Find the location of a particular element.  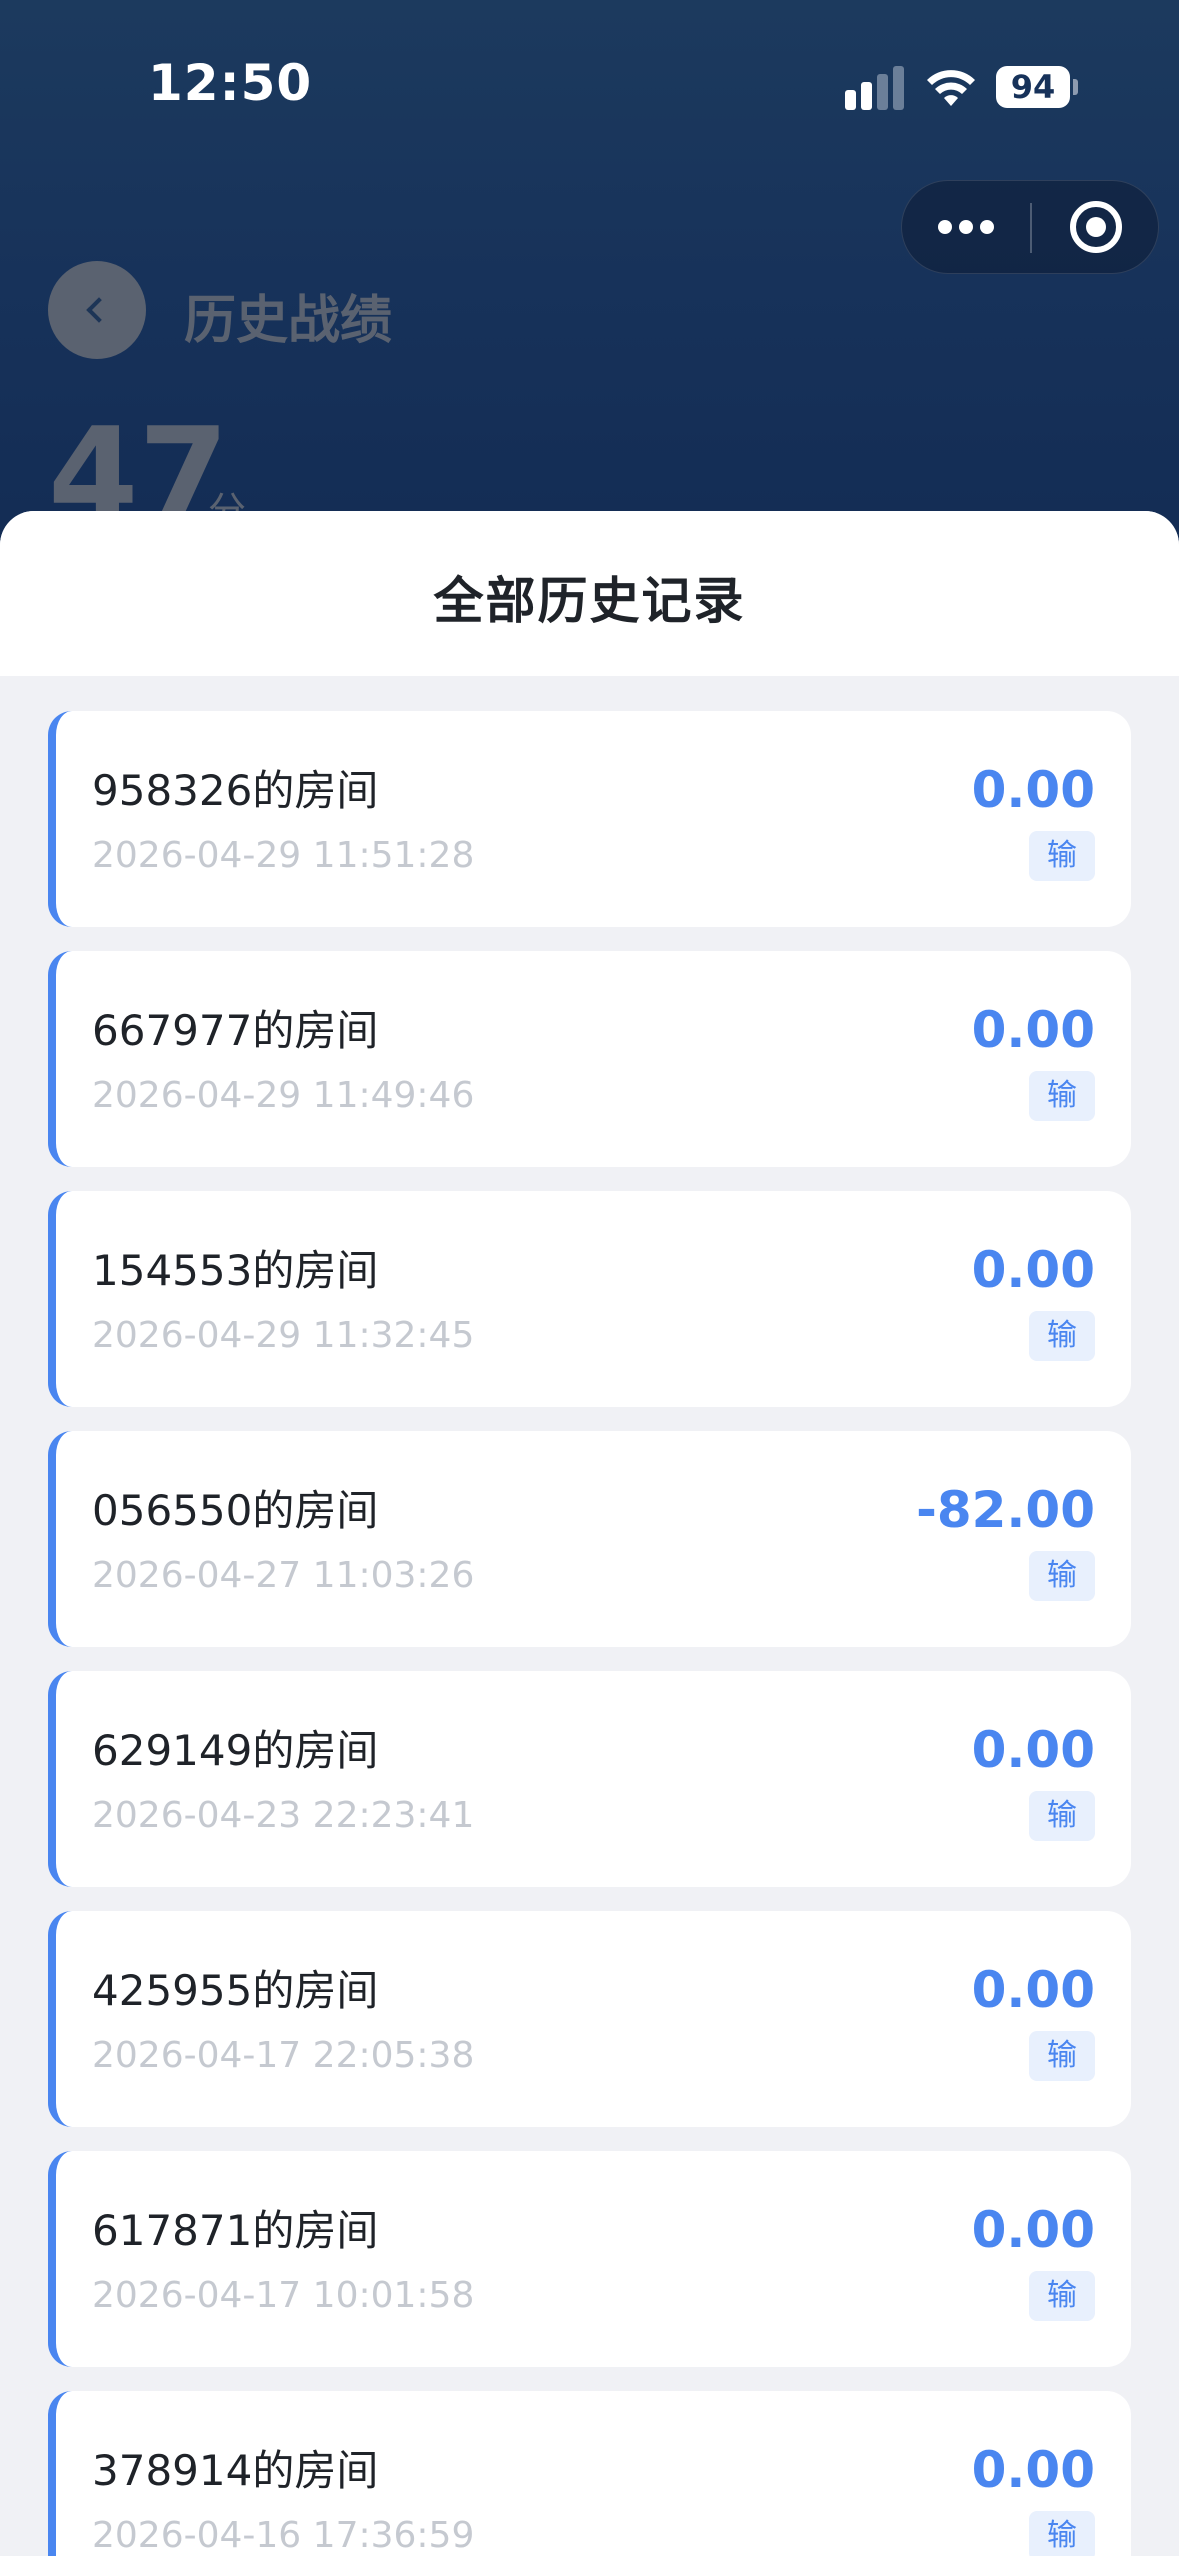

record-room-name: 667977的房间 is located at coordinates (235, 1030).